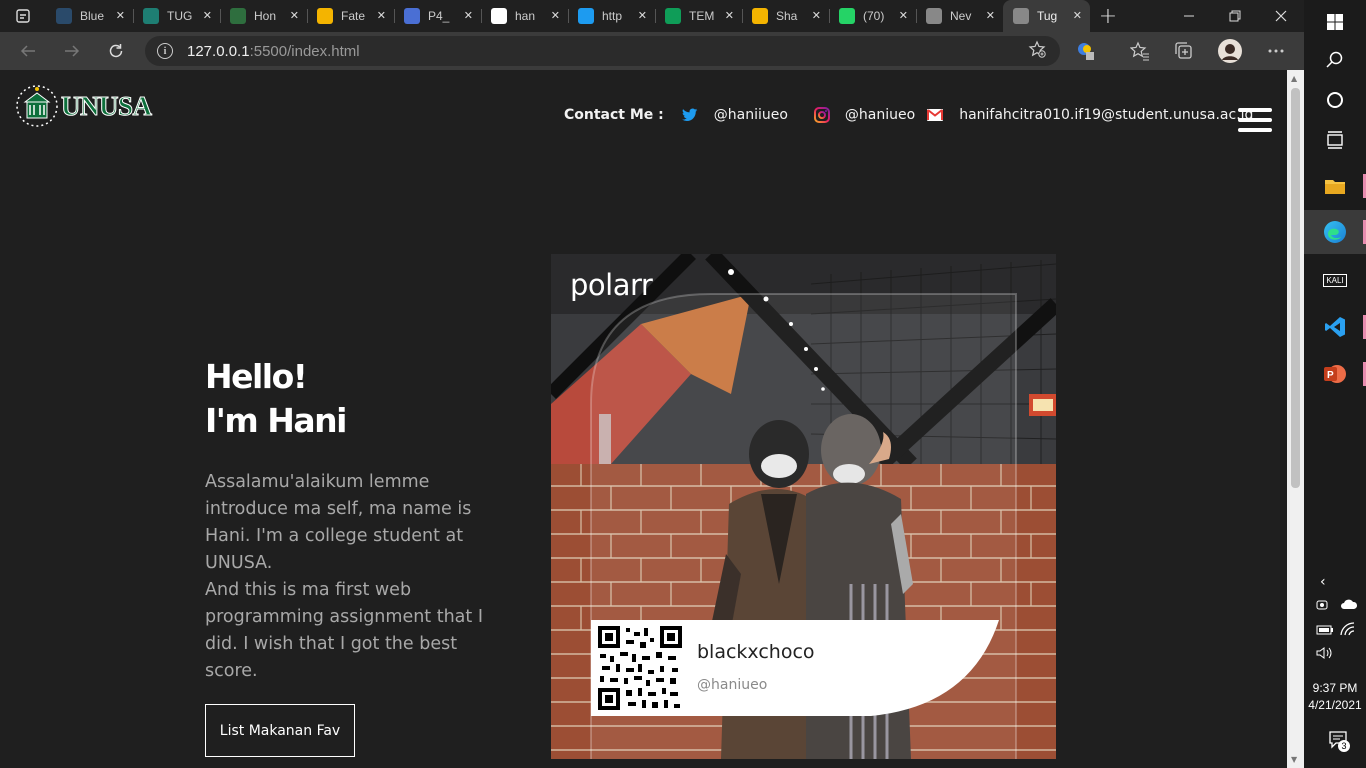  Describe the element at coordinates (165, 51) in the screenshot. I see `site-info-icon: i` at that location.